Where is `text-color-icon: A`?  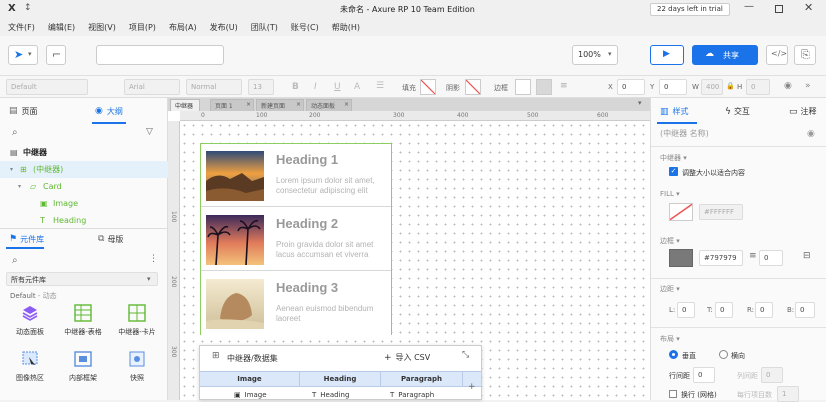 text-color-icon: A is located at coordinates (357, 87).